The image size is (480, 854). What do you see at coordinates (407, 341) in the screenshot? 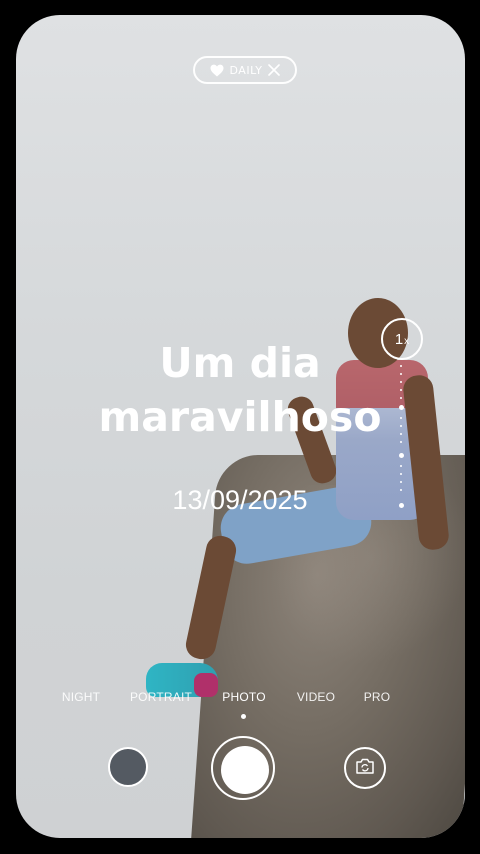
I see `zoom-unit: x` at bounding box center [407, 341].